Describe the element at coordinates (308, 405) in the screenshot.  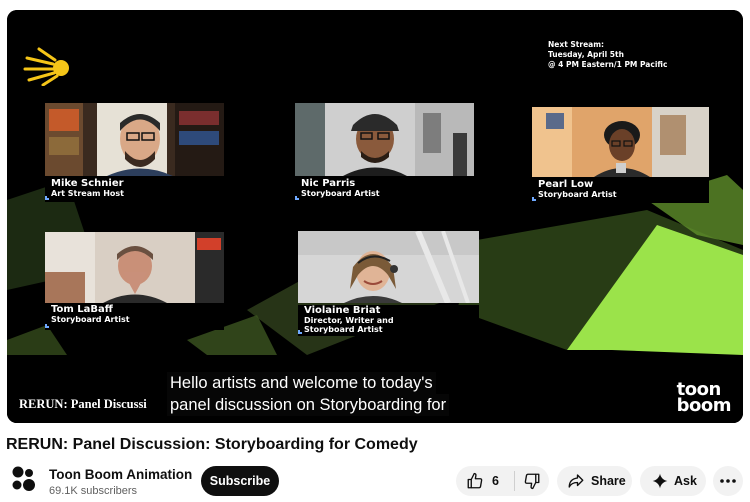
I see `caption-line: panel discussion on Storyboarding for` at that location.